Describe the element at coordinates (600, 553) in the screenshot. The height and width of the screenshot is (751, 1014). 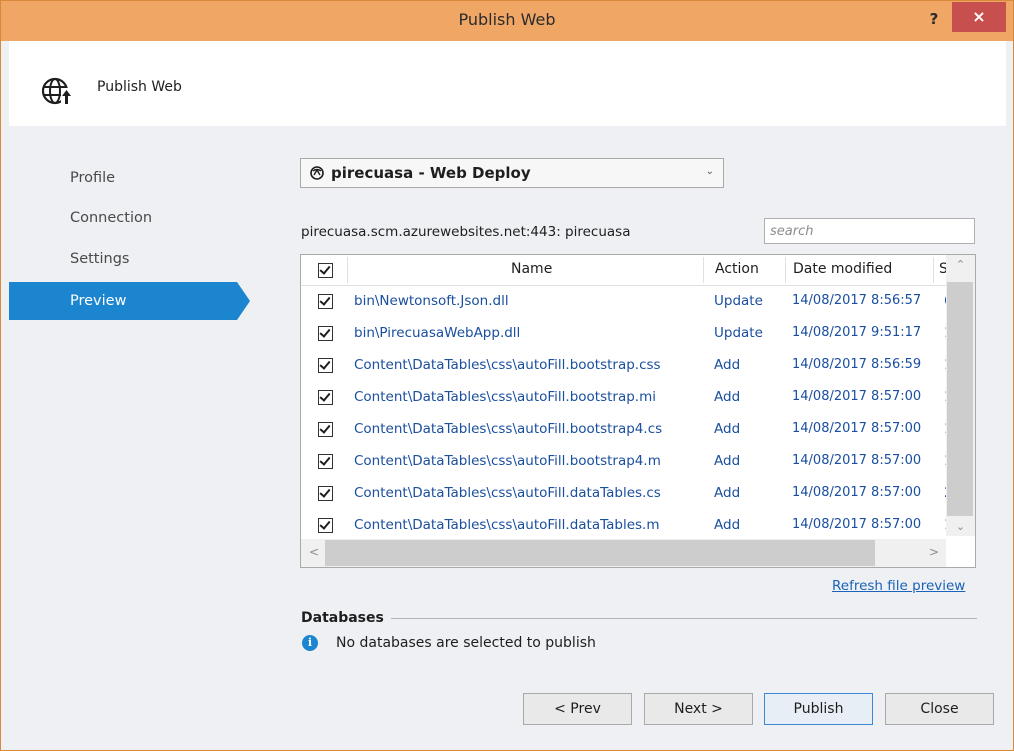
I see `horizontal-scroll-thumb` at that location.